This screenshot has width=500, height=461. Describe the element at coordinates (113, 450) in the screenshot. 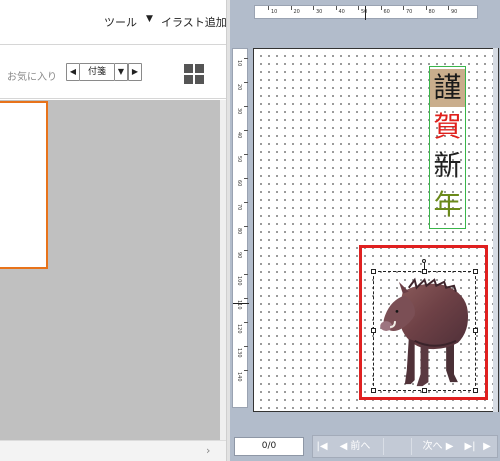

I see `left-horizontal-scrollbar: ›` at that location.